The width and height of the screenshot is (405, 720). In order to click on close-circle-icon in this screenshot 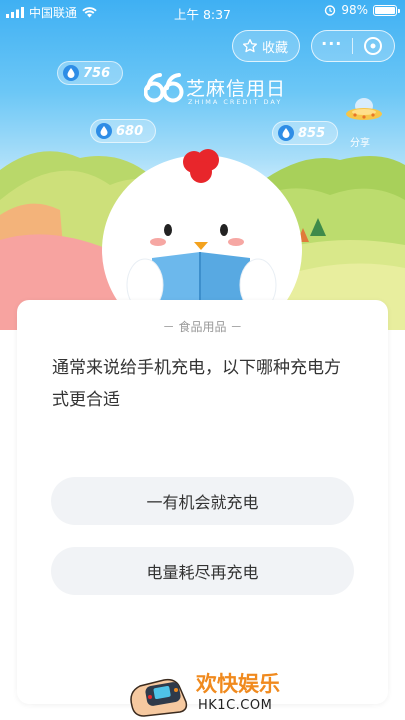, I will do `click(373, 46)`.